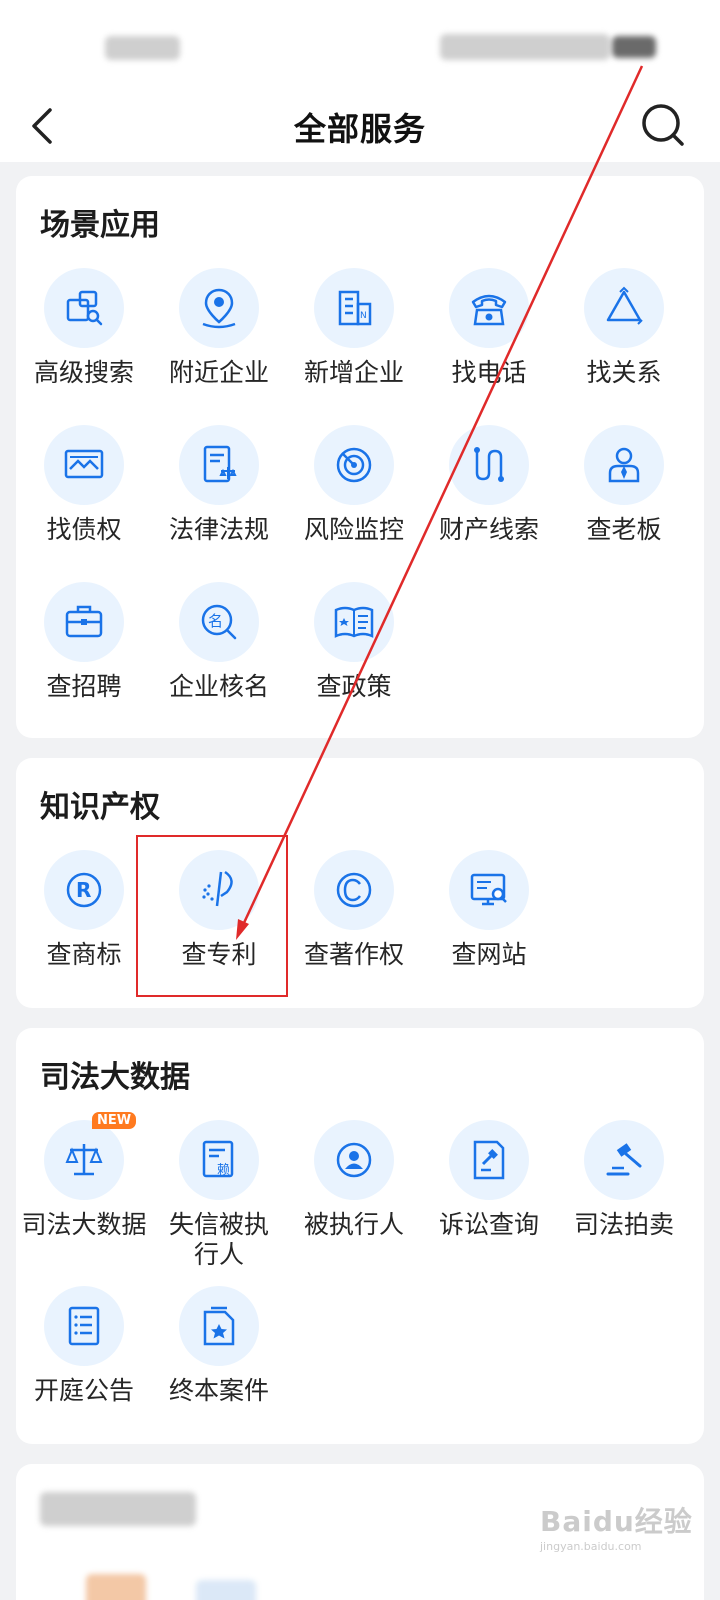 This screenshot has width=720, height=1600. I want to click on service-label: 诉讼查询, so click(488, 1224).